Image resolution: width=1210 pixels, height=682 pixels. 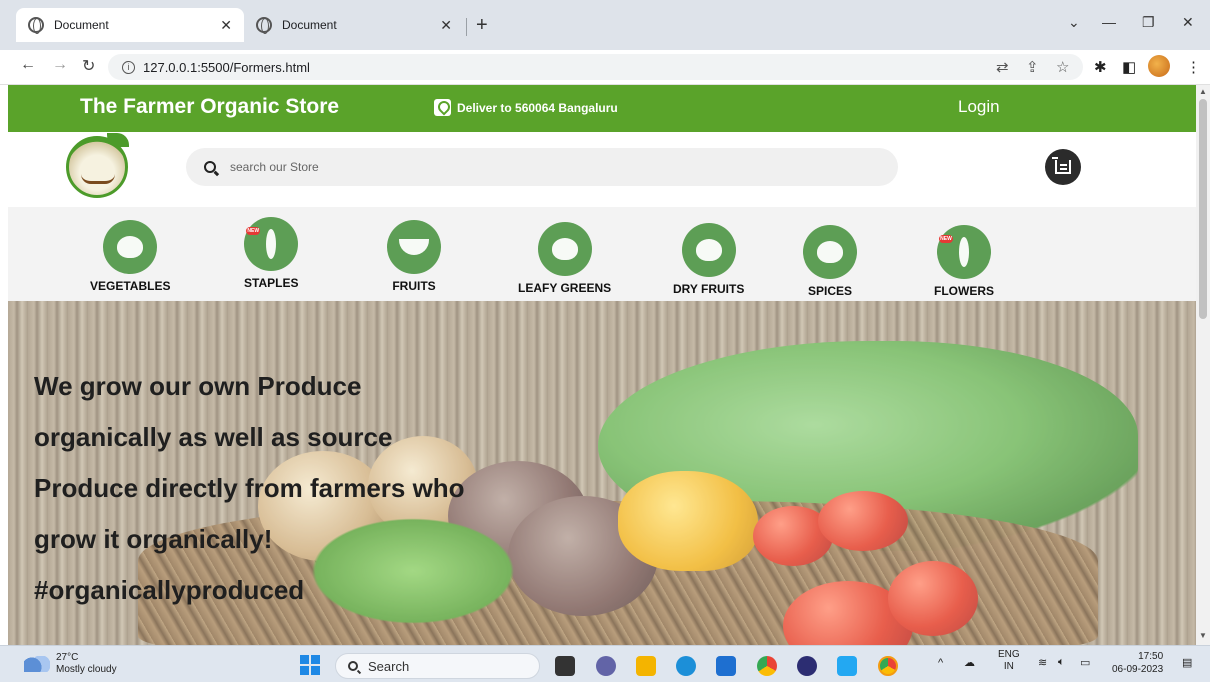 I want to click on edge-browser-icon, so click(x=686, y=666).